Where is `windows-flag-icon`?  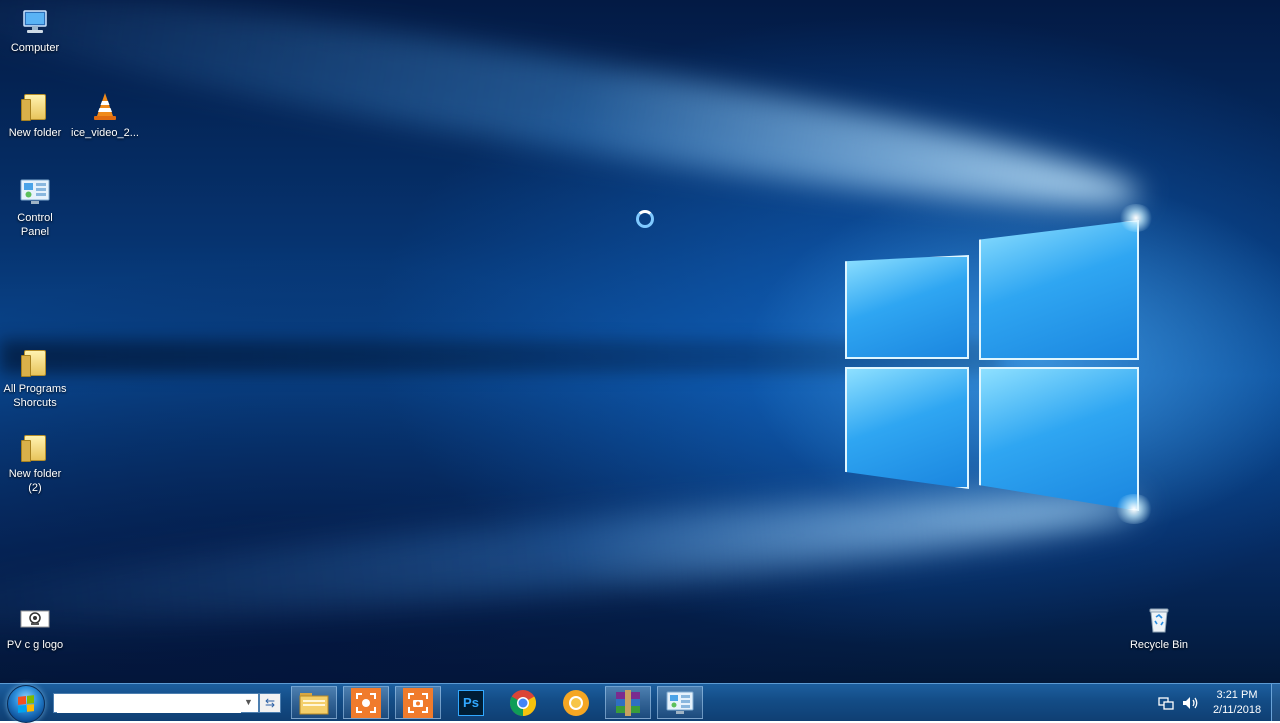 windows-flag-icon is located at coordinates (26, 704).